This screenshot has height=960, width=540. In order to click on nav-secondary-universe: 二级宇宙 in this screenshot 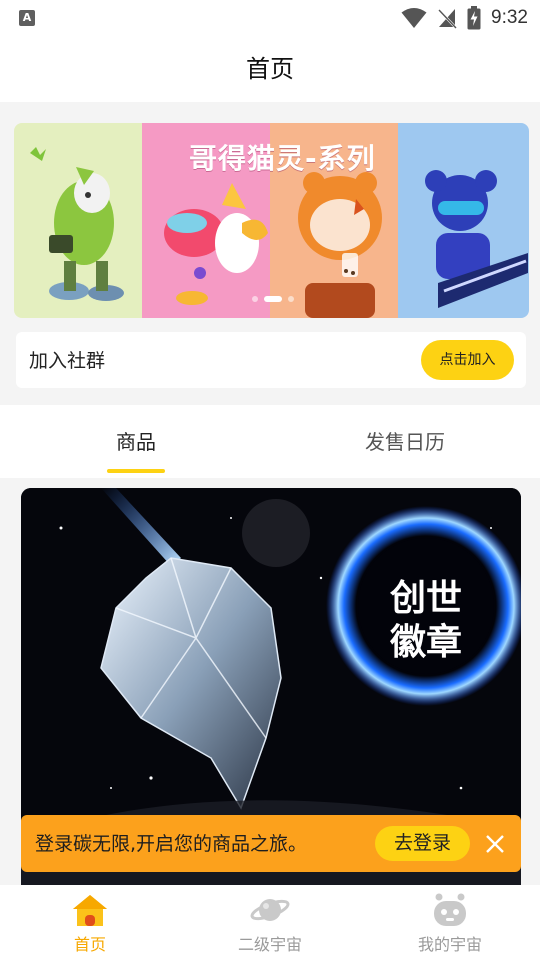, I will do `click(270, 922)`.